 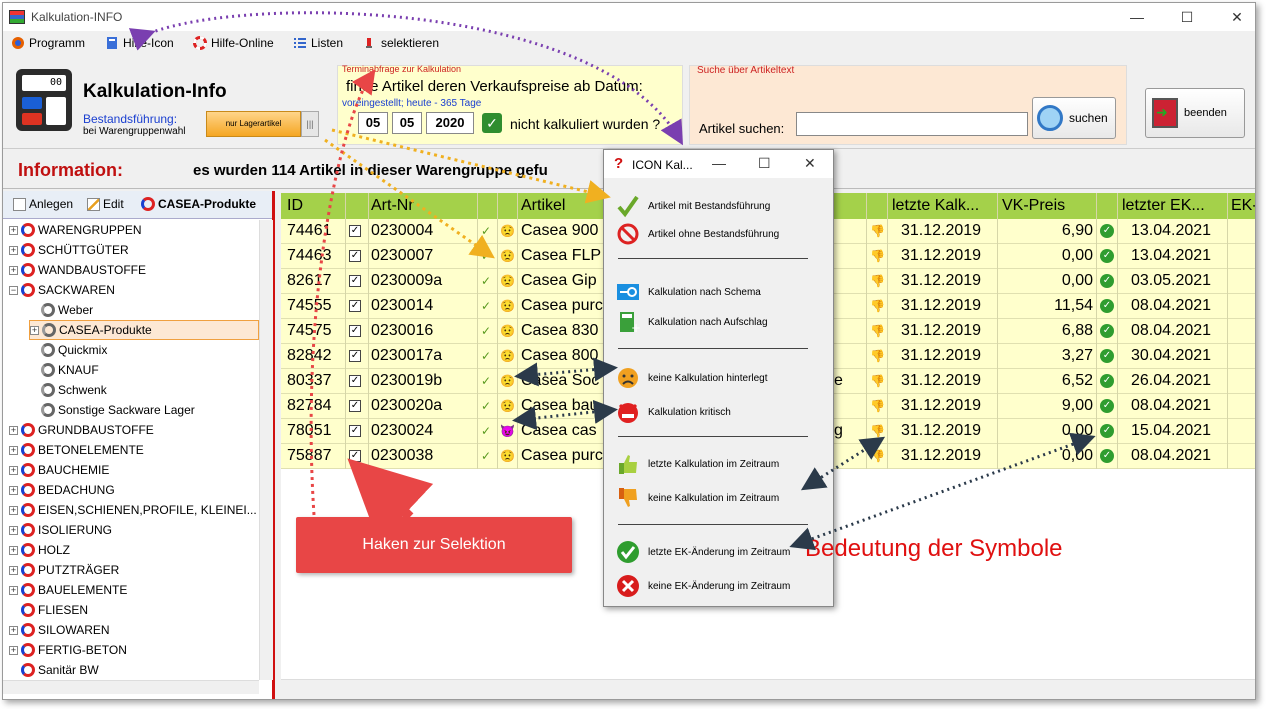 What do you see at coordinates (68, 350) in the screenshot?
I see `tree-item: Quickmix` at bounding box center [68, 350].